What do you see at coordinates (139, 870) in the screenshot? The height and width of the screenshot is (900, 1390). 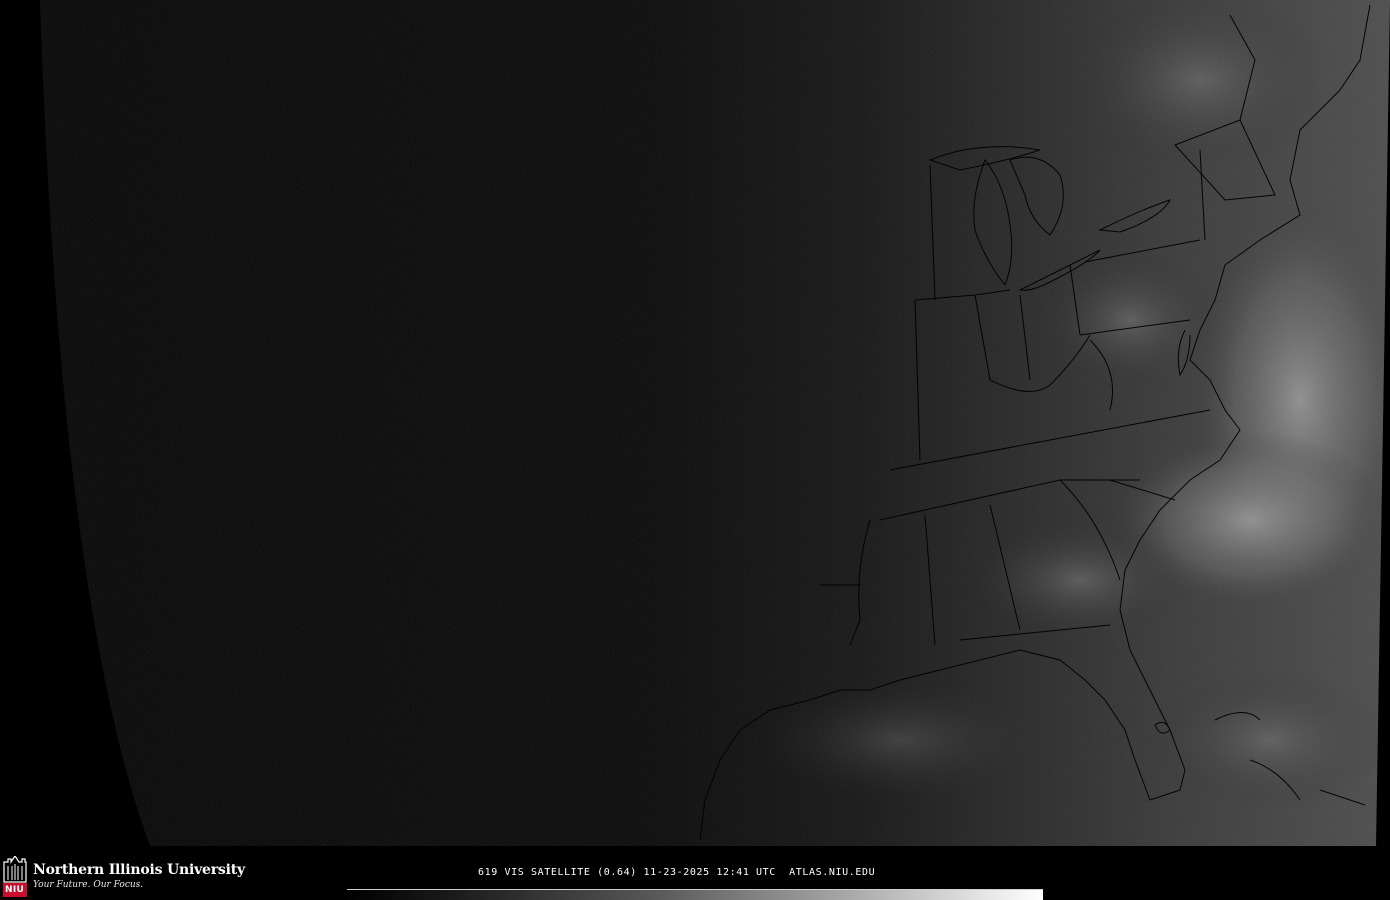 I see `university-name: Northern Illinois University` at bounding box center [139, 870].